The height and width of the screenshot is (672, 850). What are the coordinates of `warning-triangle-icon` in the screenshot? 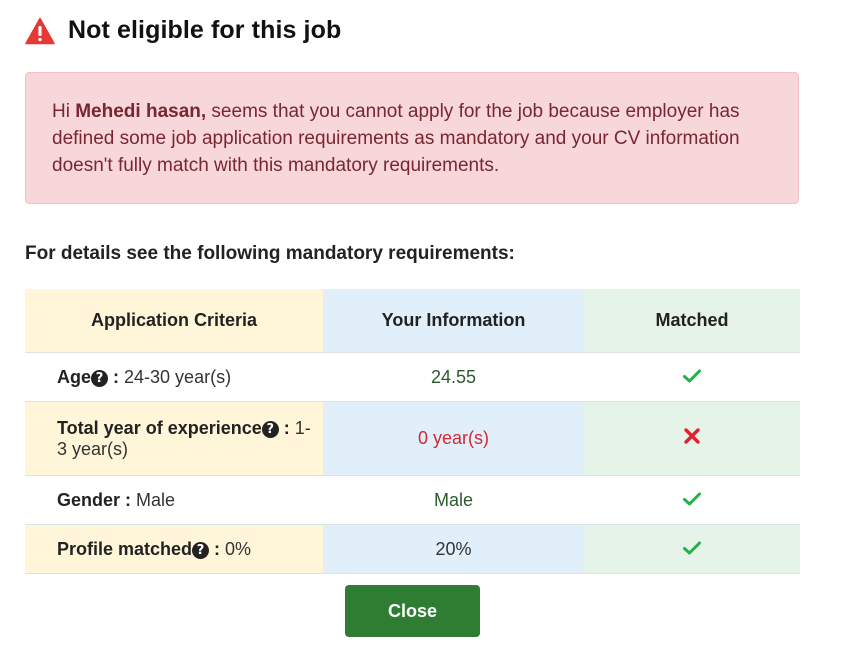 It's located at (40, 31).